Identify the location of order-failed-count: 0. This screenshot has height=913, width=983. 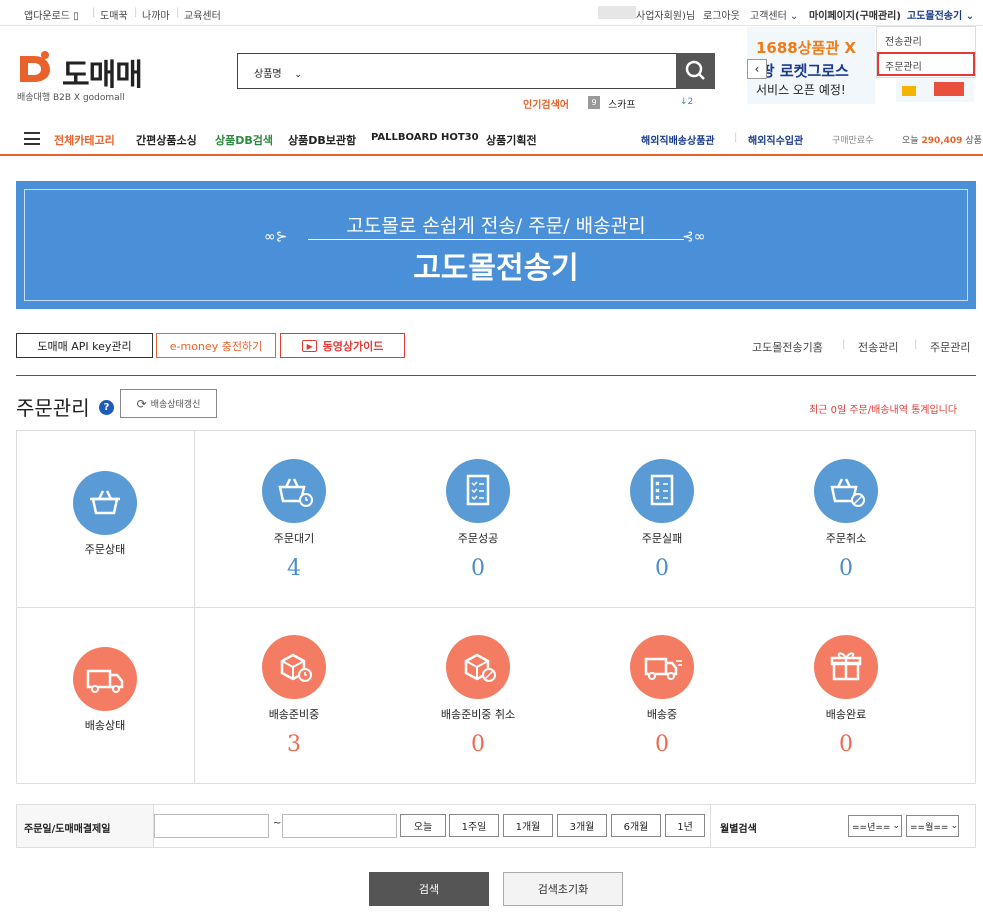
(662, 568).